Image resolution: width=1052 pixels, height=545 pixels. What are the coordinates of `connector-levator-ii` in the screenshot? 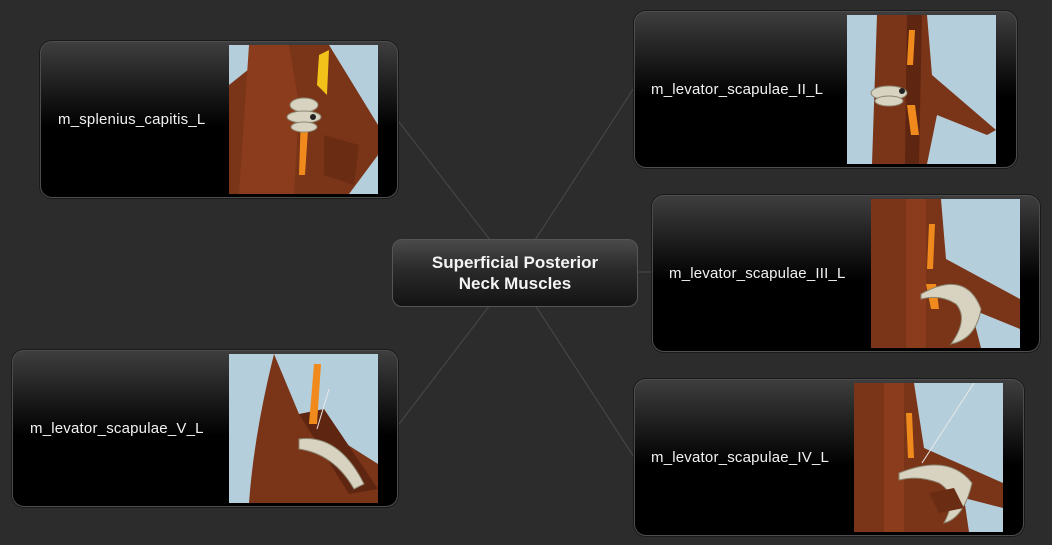 It's located at (584, 164).